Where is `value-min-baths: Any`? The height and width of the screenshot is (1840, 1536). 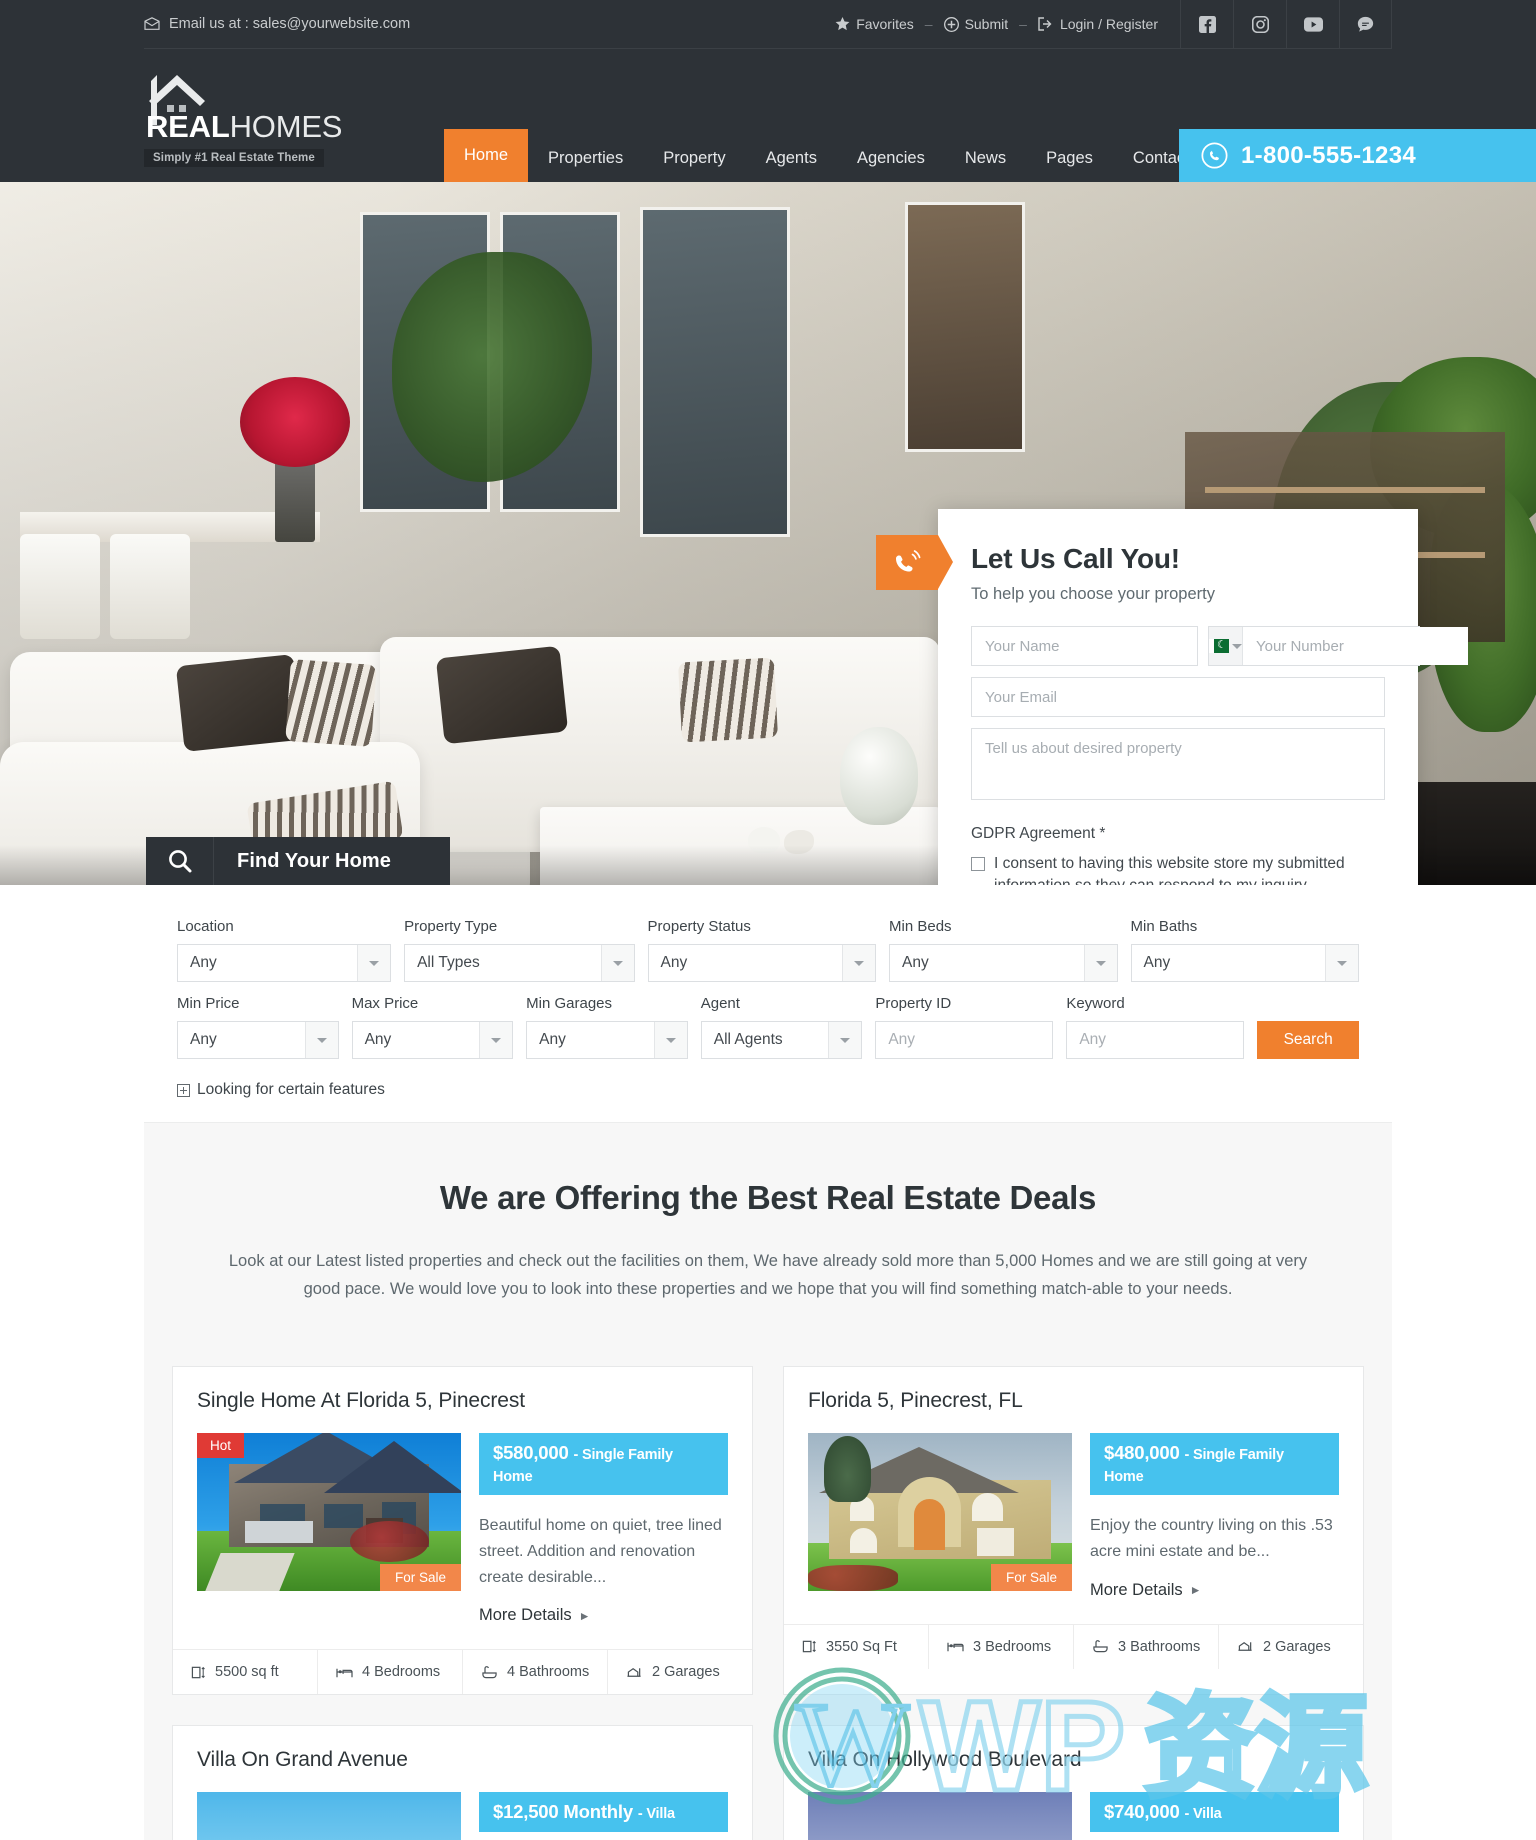 value-min-baths: Any is located at coordinates (1157, 962).